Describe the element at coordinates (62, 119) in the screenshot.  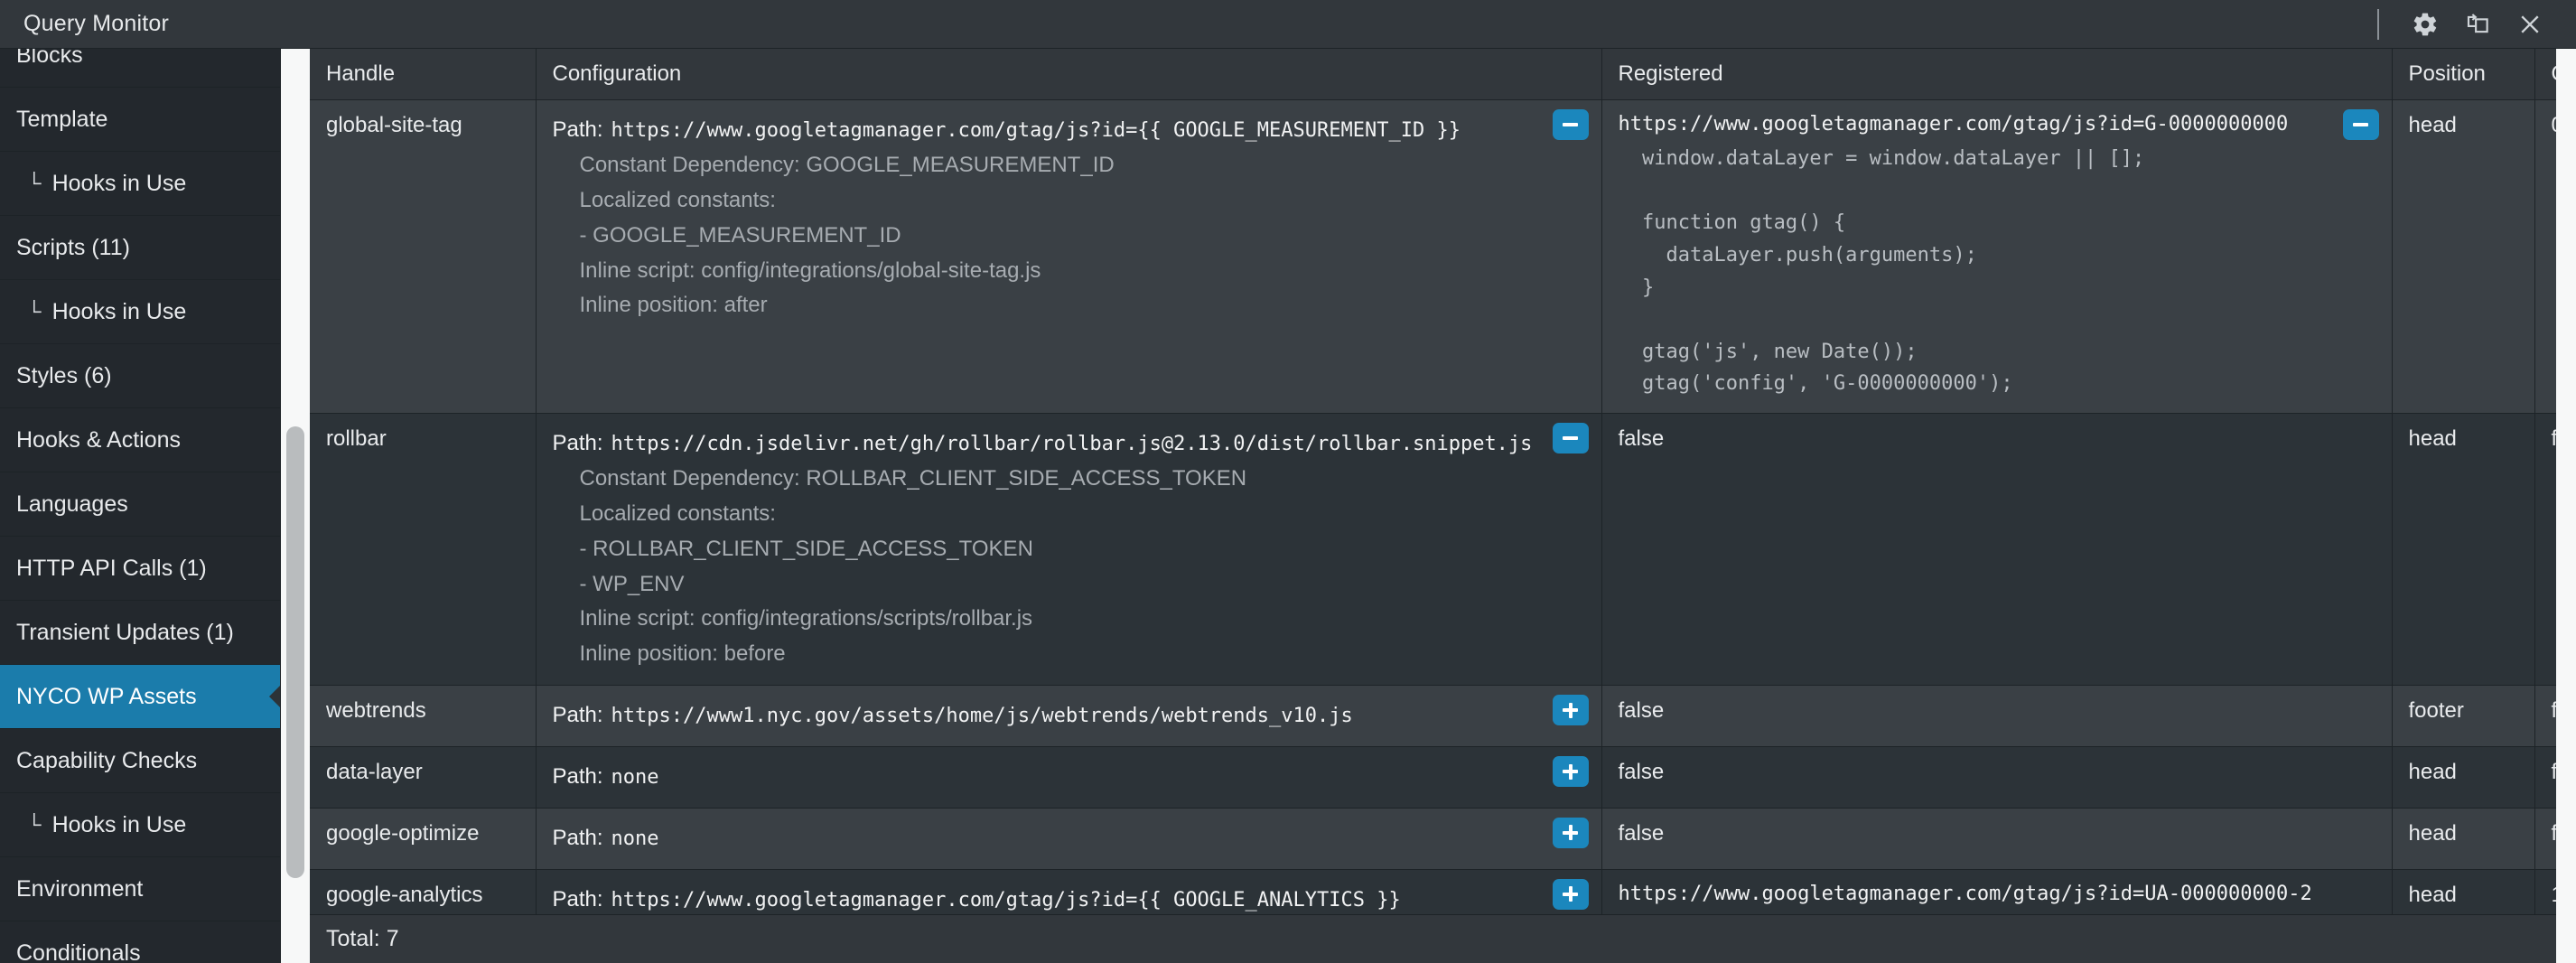
I see `sidebar-item-label: Template` at that location.